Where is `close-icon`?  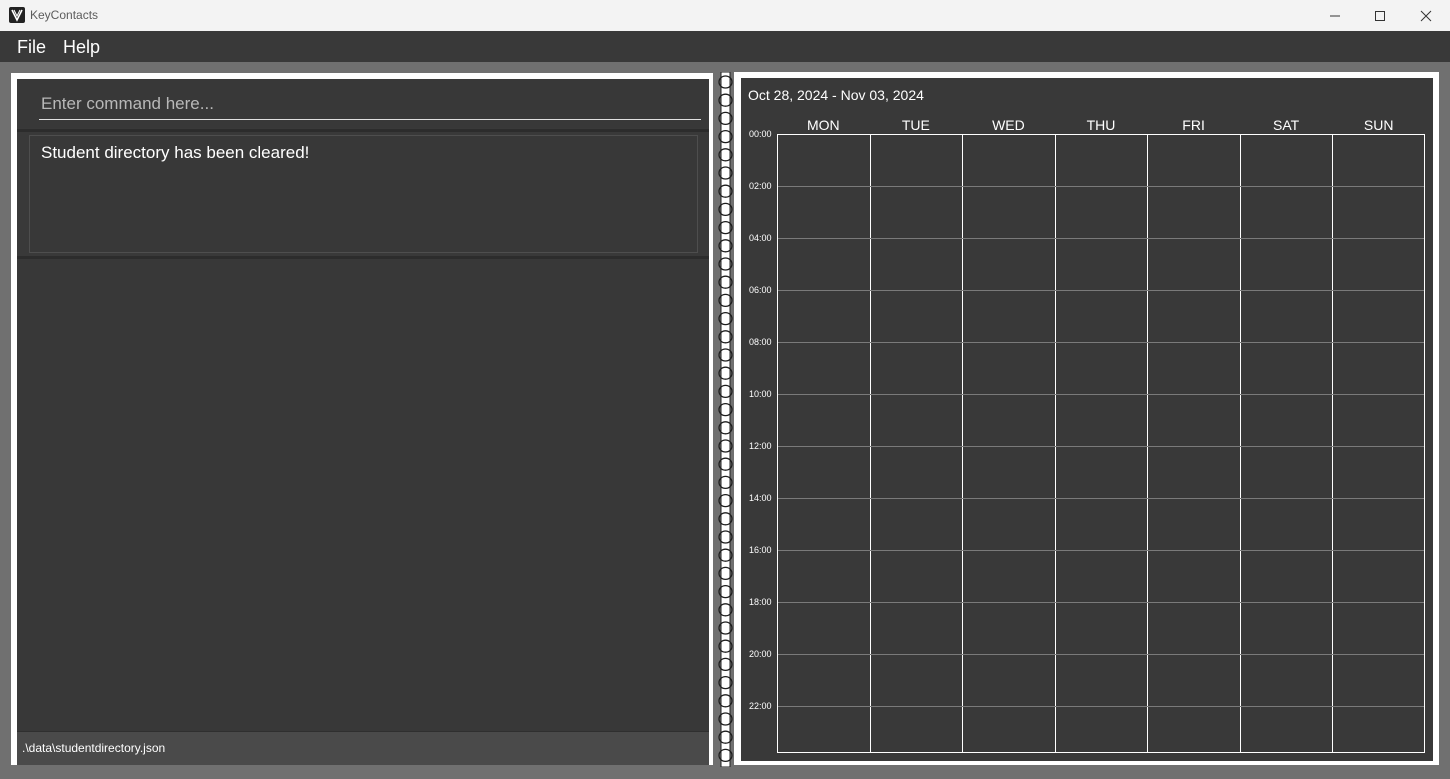
close-icon is located at coordinates (1426, 16).